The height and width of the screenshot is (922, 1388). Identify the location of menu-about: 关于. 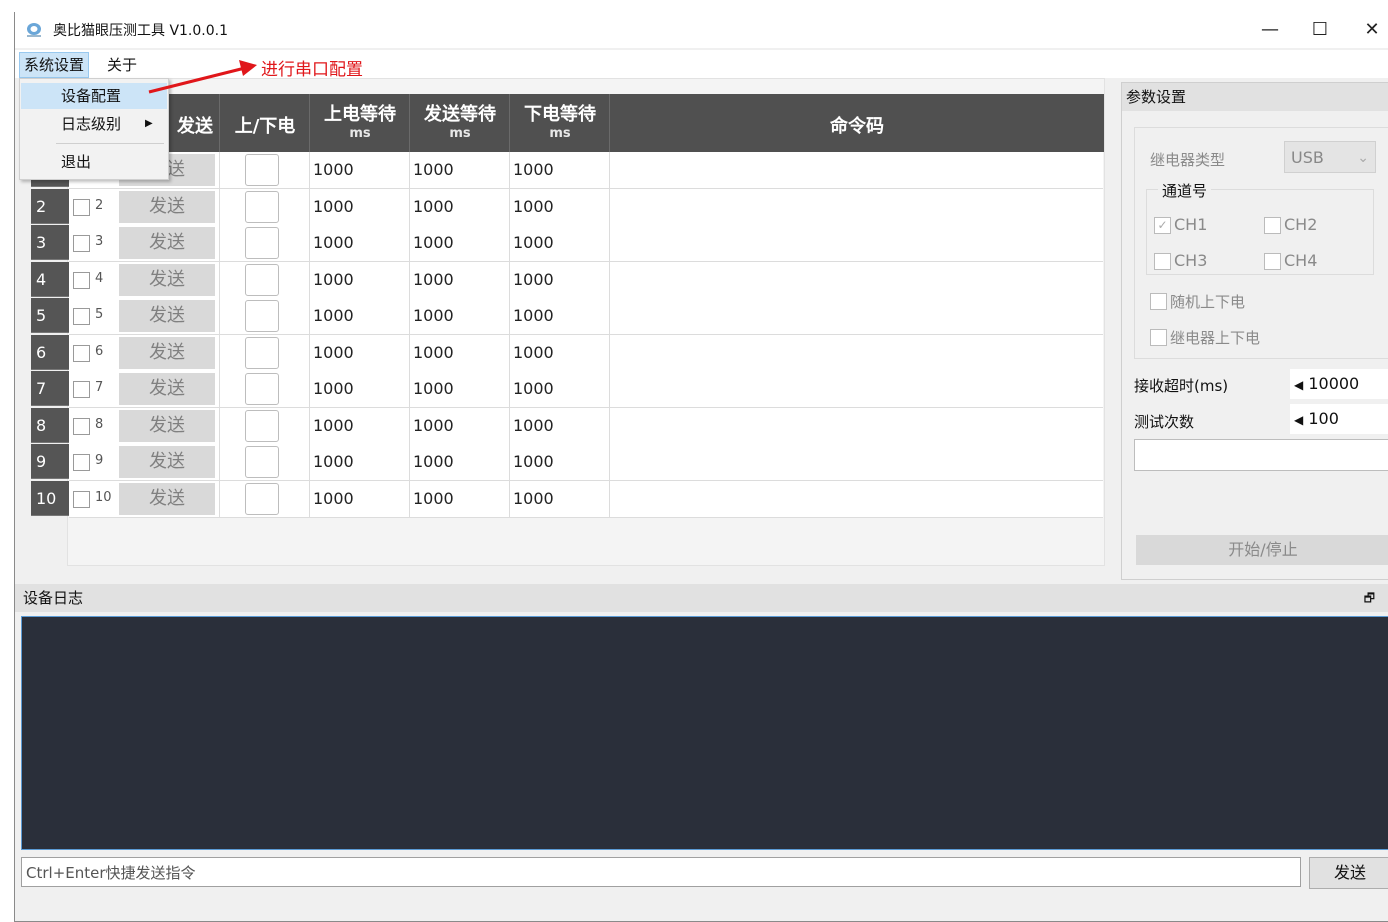
(122, 65).